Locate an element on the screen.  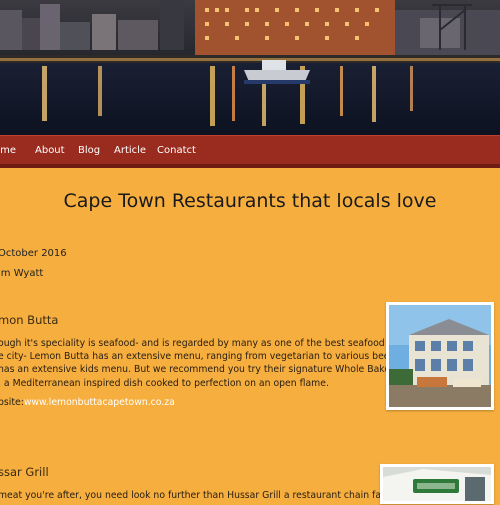
nav-blog-link: Blog is located at coordinates (89, 150).